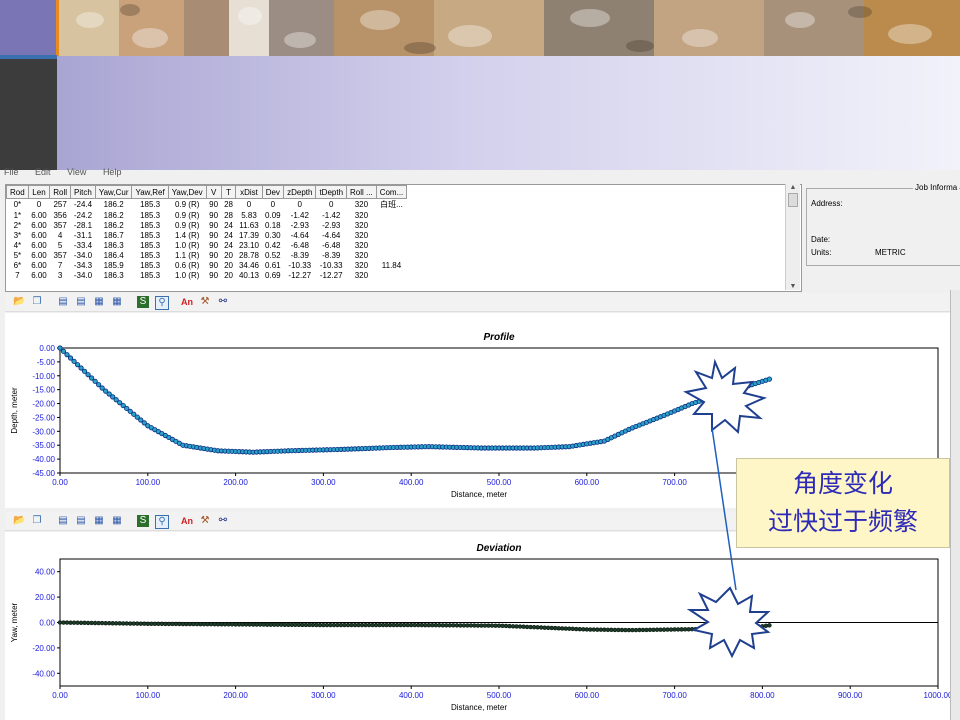  What do you see at coordinates (331, 245) in the screenshot?
I see `table-cell: -6.48` at bounding box center [331, 245].